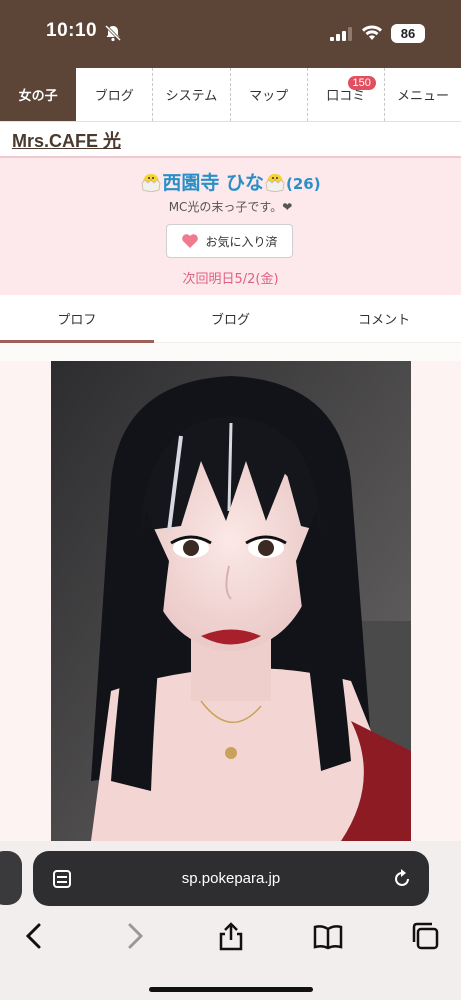 This screenshot has width=461, height=1000. Describe the element at coordinates (11, 878) in the screenshot. I see `previous-tab-preview` at that location.